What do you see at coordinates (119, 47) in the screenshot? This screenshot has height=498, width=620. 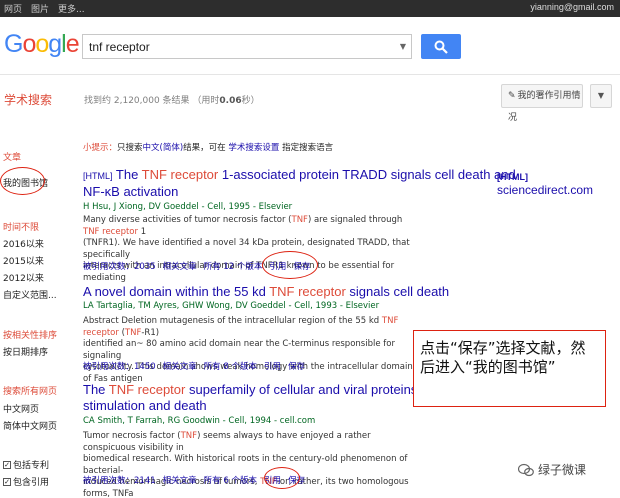 I see `search-query: tnf receptor` at bounding box center [119, 47].